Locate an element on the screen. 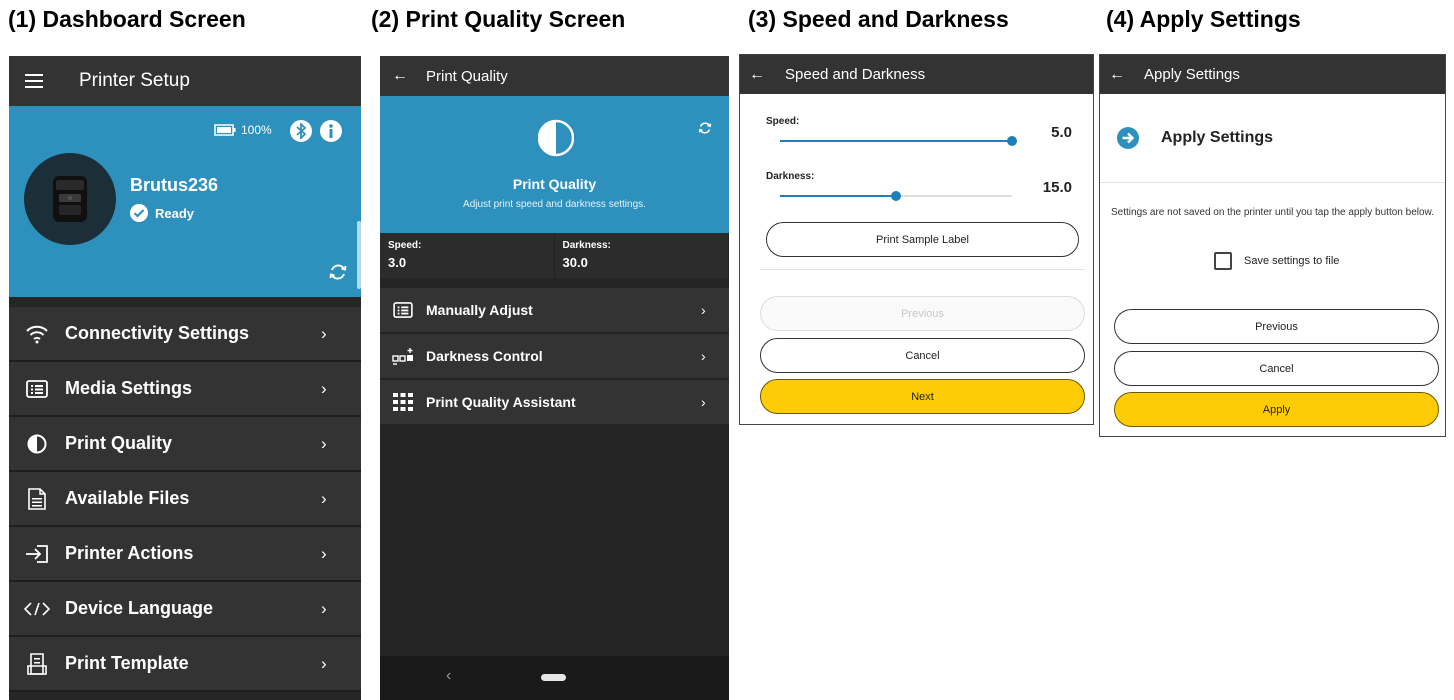 The width and height of the screenshot is (1454, 700). darkness-slider is located at coordinates (896, 196).